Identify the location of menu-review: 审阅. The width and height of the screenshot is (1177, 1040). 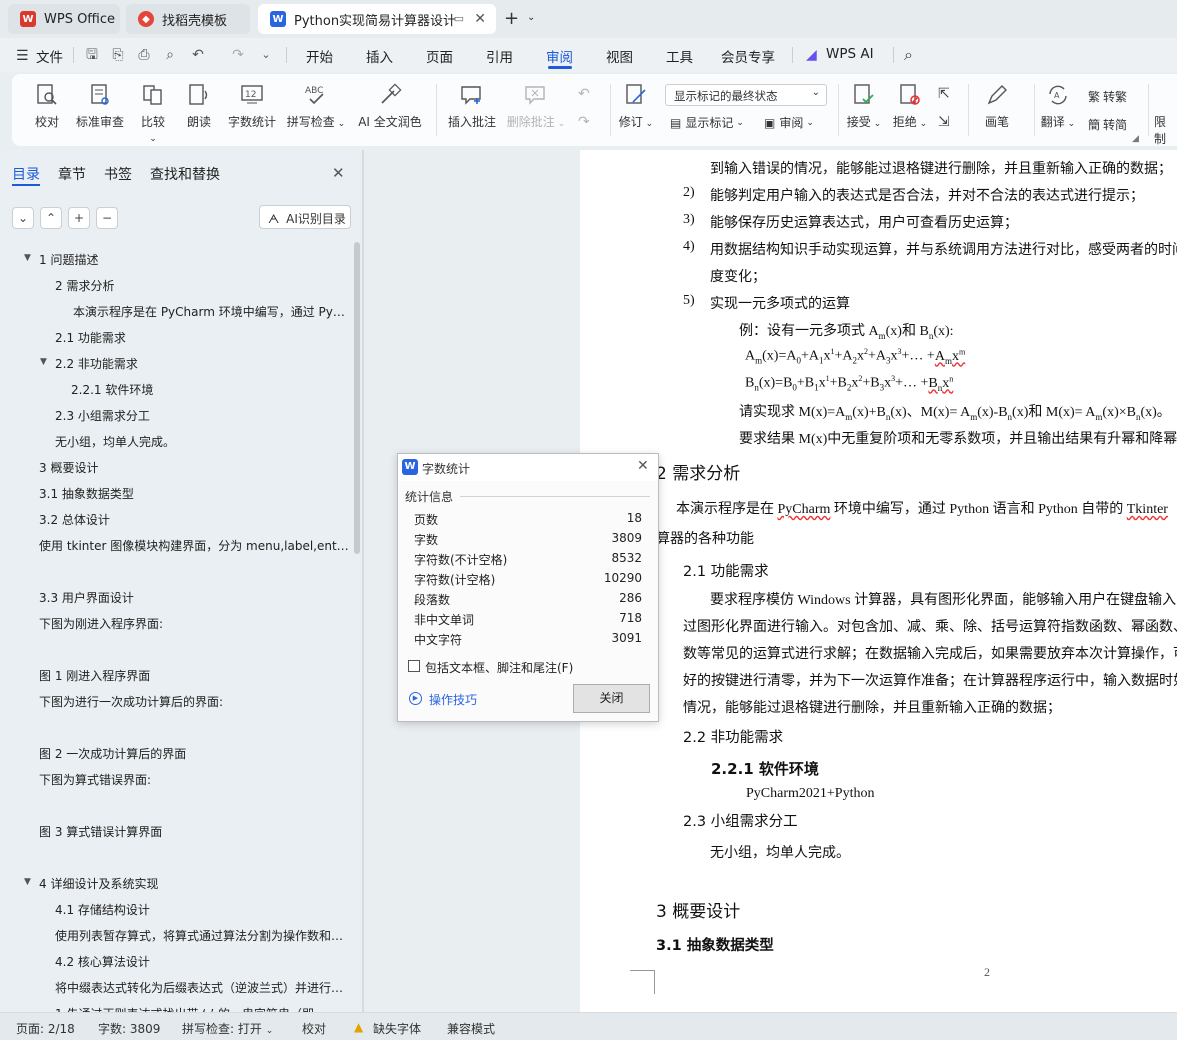
(559, 56).